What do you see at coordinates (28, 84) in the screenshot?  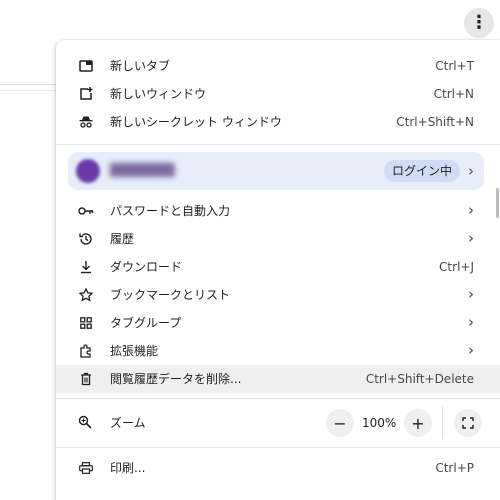 I see `page-divider` at bounding box center [28, 84].